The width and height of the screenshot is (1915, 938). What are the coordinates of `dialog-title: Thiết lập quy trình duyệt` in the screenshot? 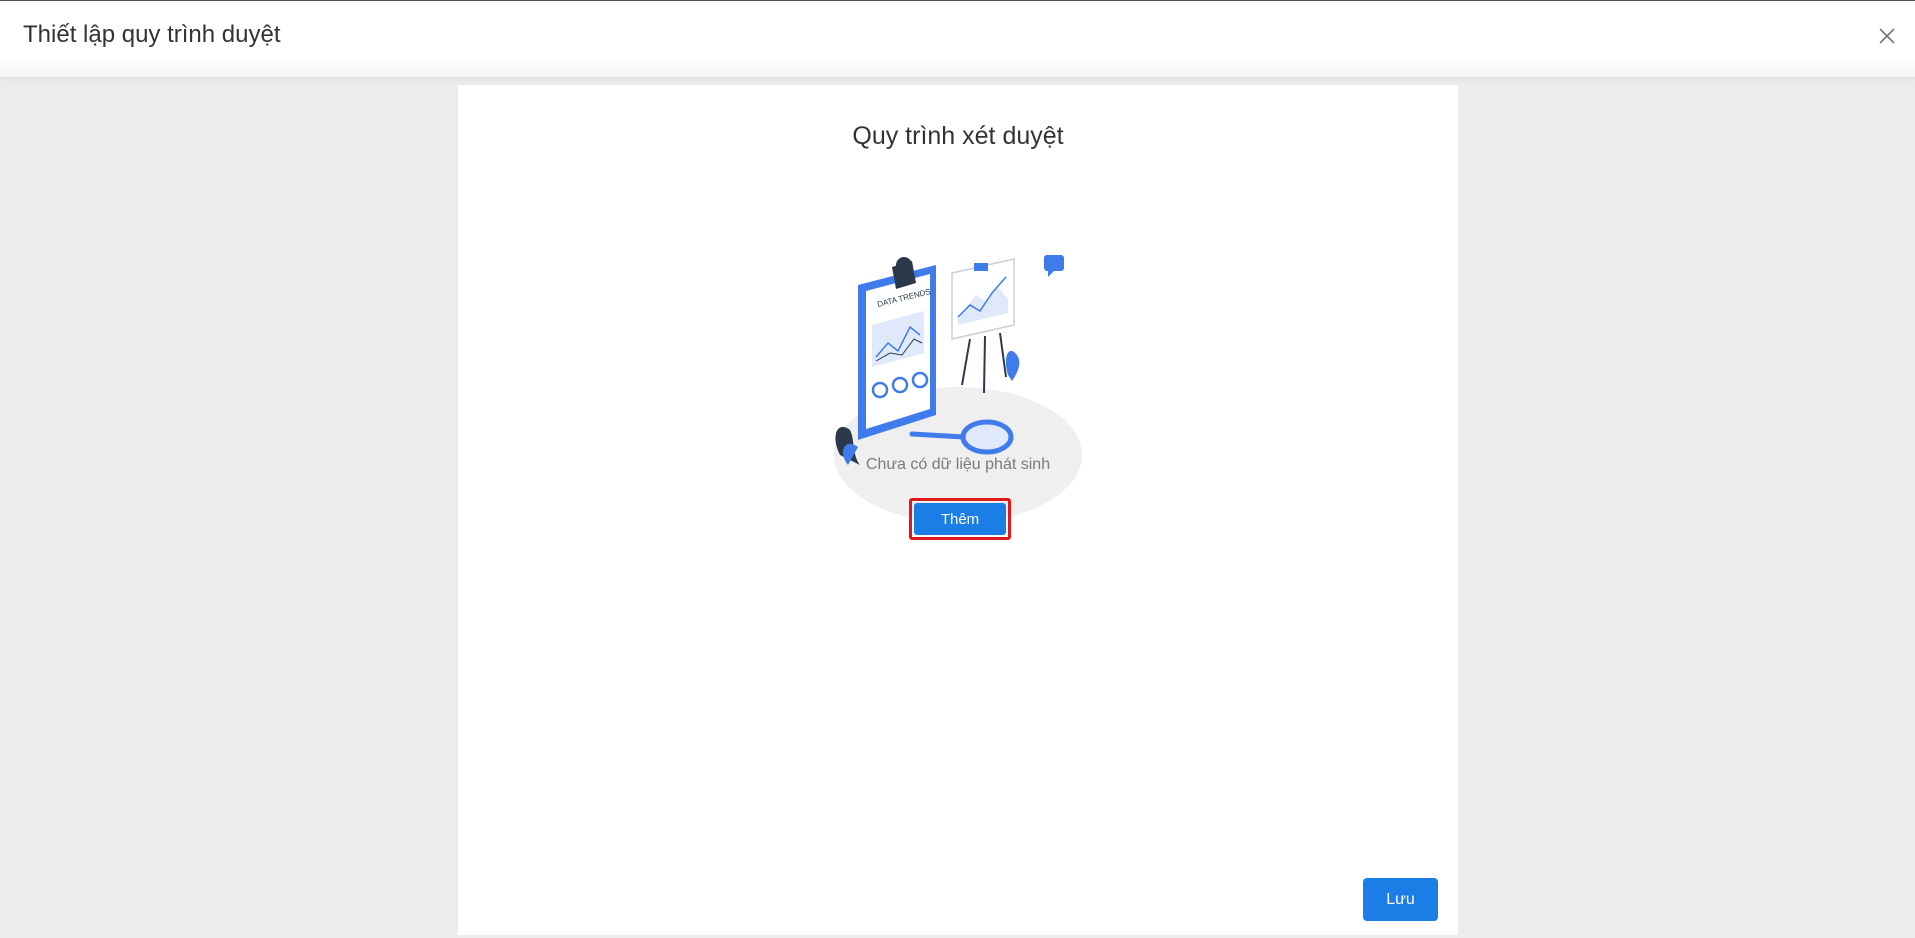 It's located at (152, 34).